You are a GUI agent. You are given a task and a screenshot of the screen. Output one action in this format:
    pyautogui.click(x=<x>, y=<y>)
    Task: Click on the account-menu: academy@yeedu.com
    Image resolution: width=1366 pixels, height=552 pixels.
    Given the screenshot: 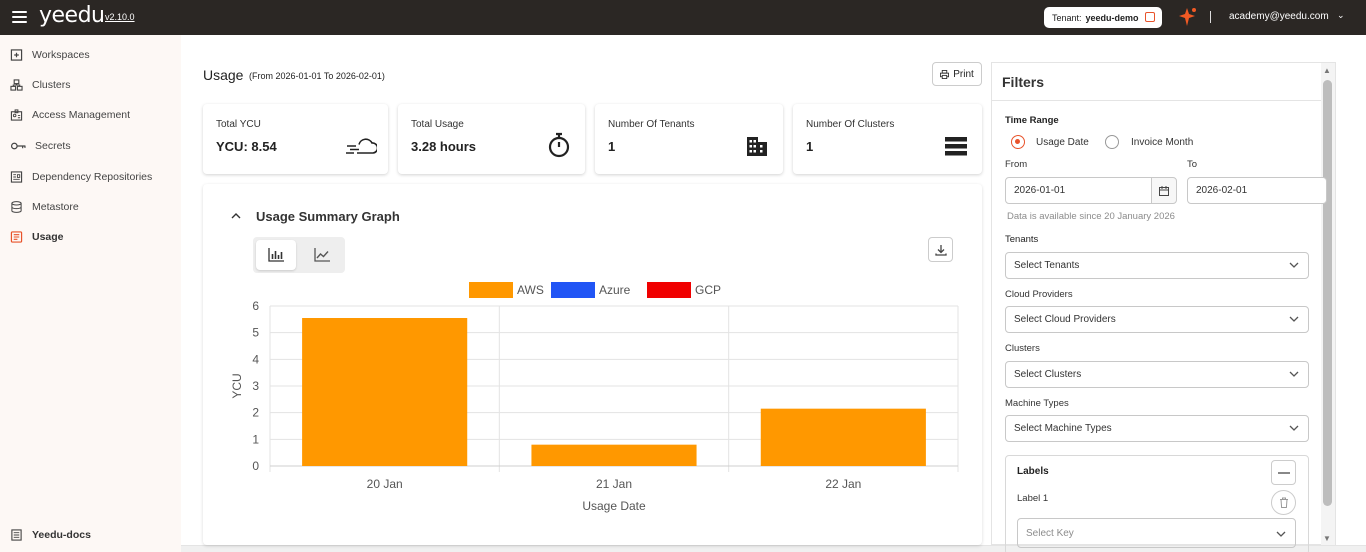 What is the action you would take?
    pyautogui.click(x=1279, y=16)
    